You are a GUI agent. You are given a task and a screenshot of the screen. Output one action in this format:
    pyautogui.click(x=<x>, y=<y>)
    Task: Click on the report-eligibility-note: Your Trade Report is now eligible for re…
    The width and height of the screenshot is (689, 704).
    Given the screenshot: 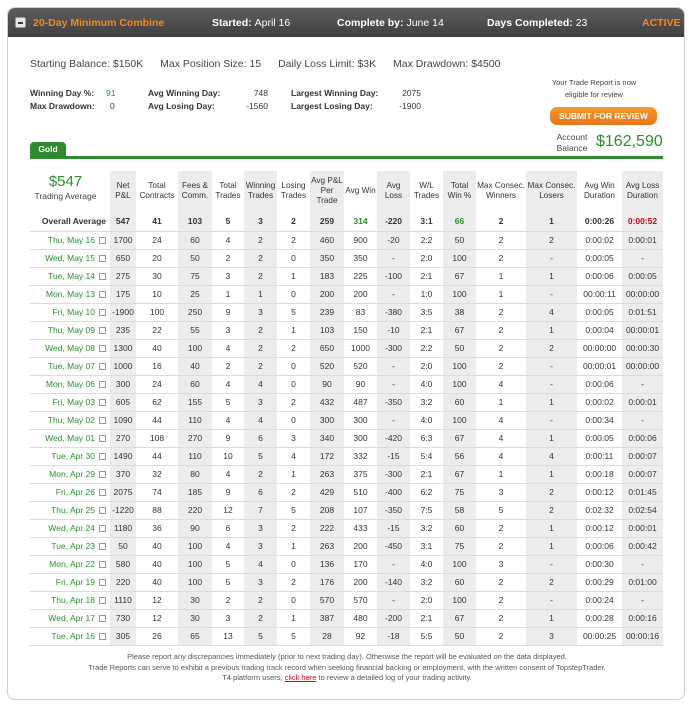 What is the action you would take?
    pyautogui.click(x=594, y=88)
    